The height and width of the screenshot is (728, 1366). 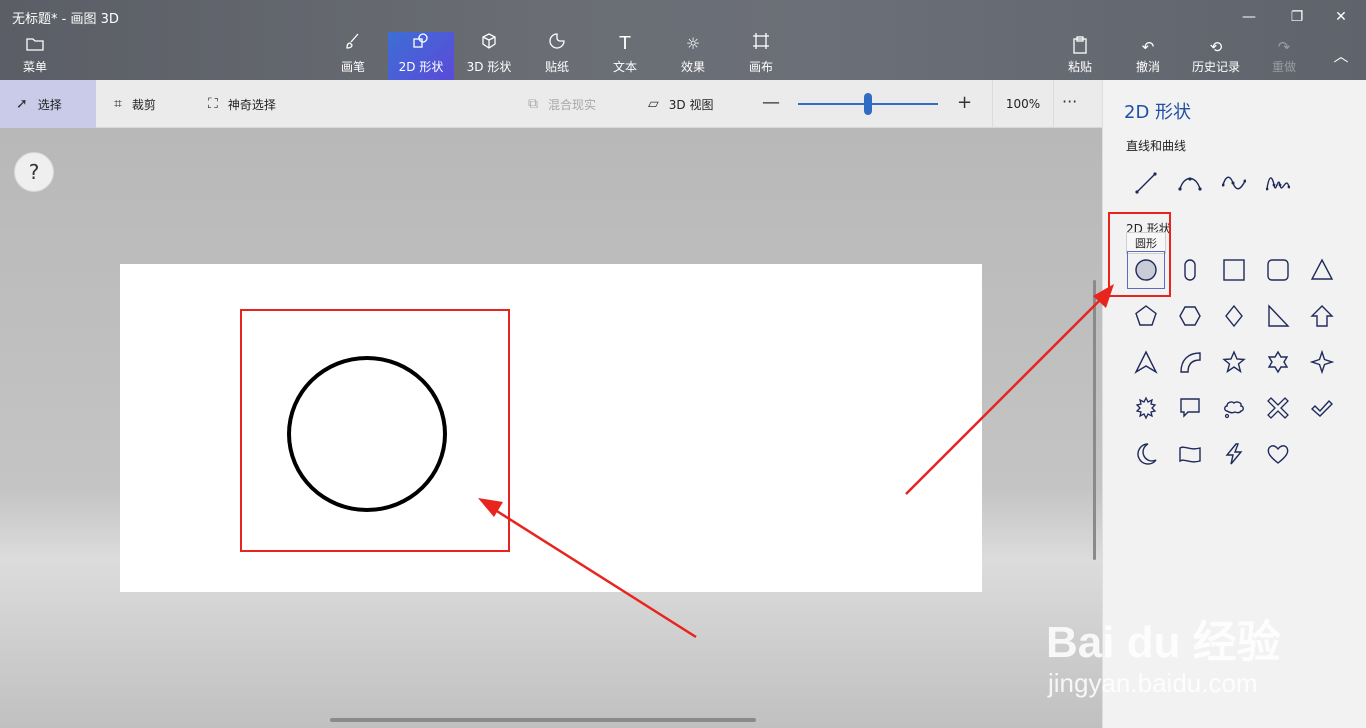 I want to click on cursor-icon: ➚, so click(x=22, y=104).